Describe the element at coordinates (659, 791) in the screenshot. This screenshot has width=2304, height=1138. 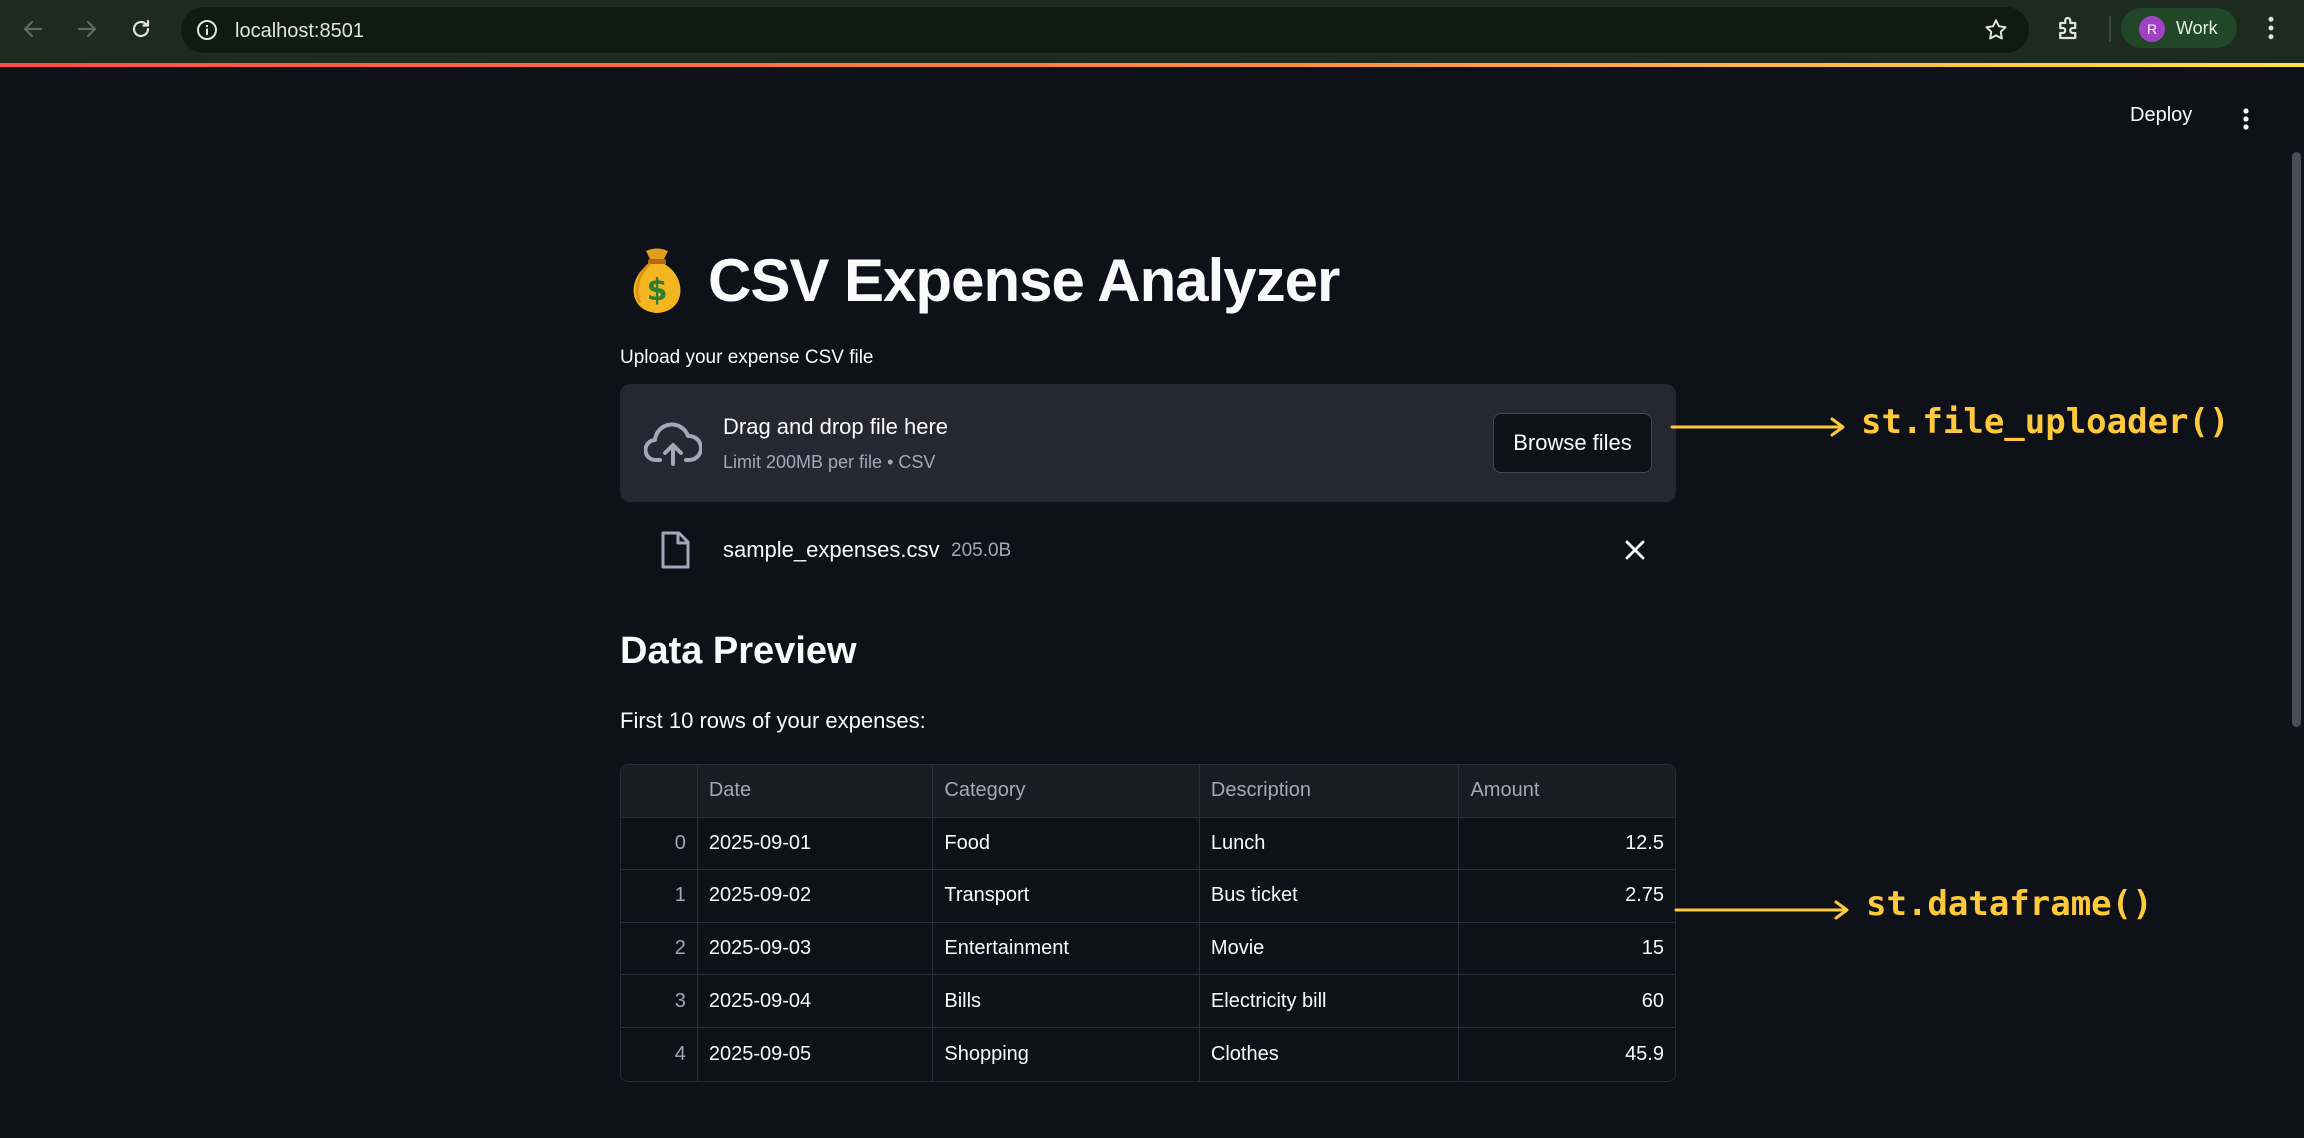
I see `column-header-index` at that location.